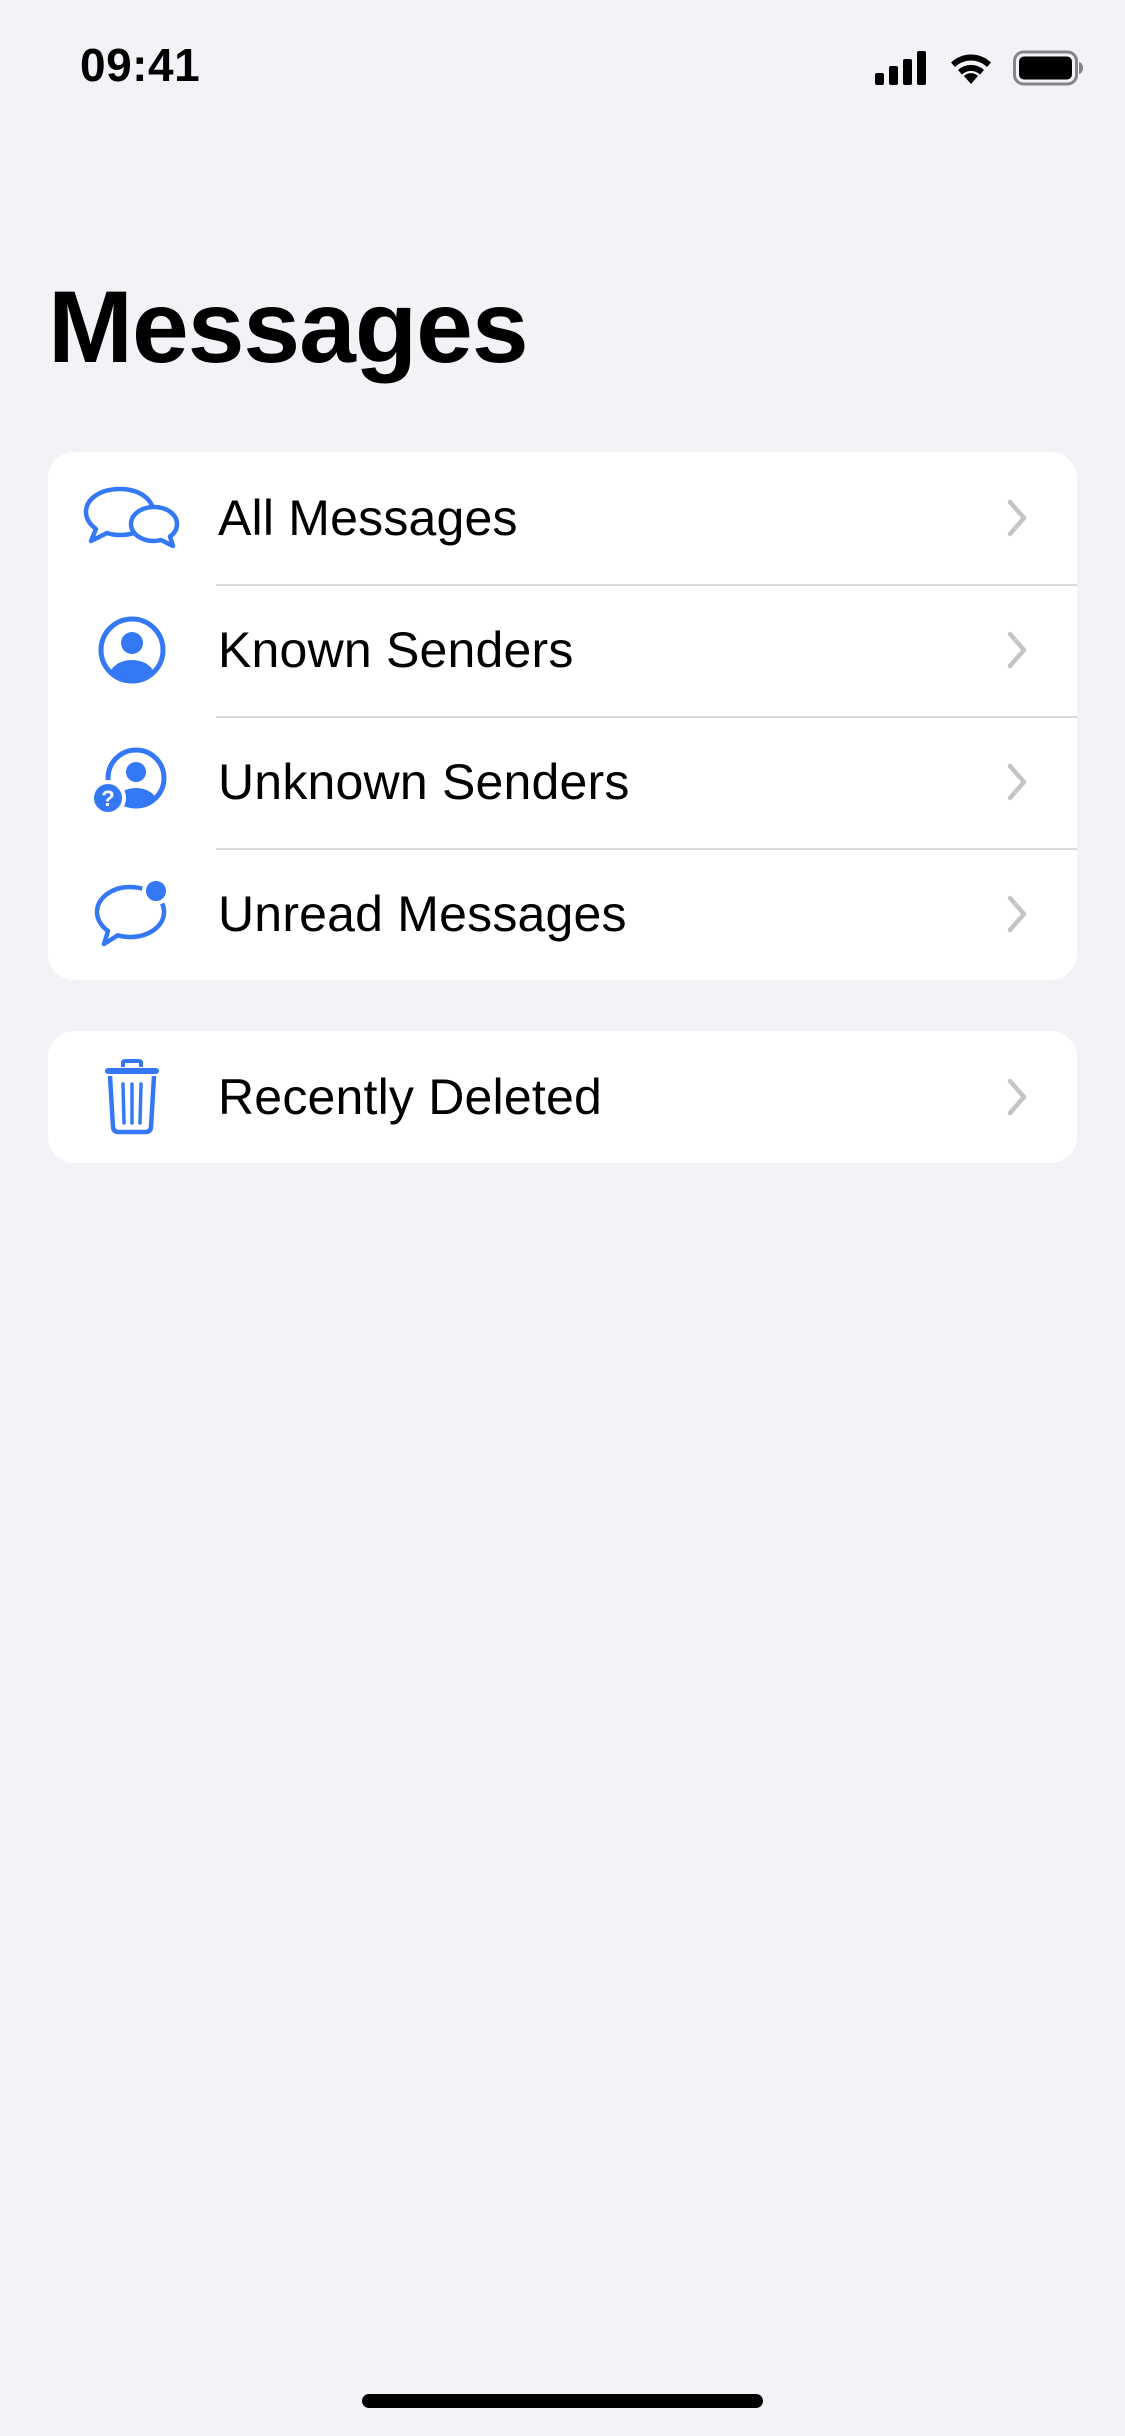  I want to click on unread-messages-row: Unread Messages, so click(562, 914).